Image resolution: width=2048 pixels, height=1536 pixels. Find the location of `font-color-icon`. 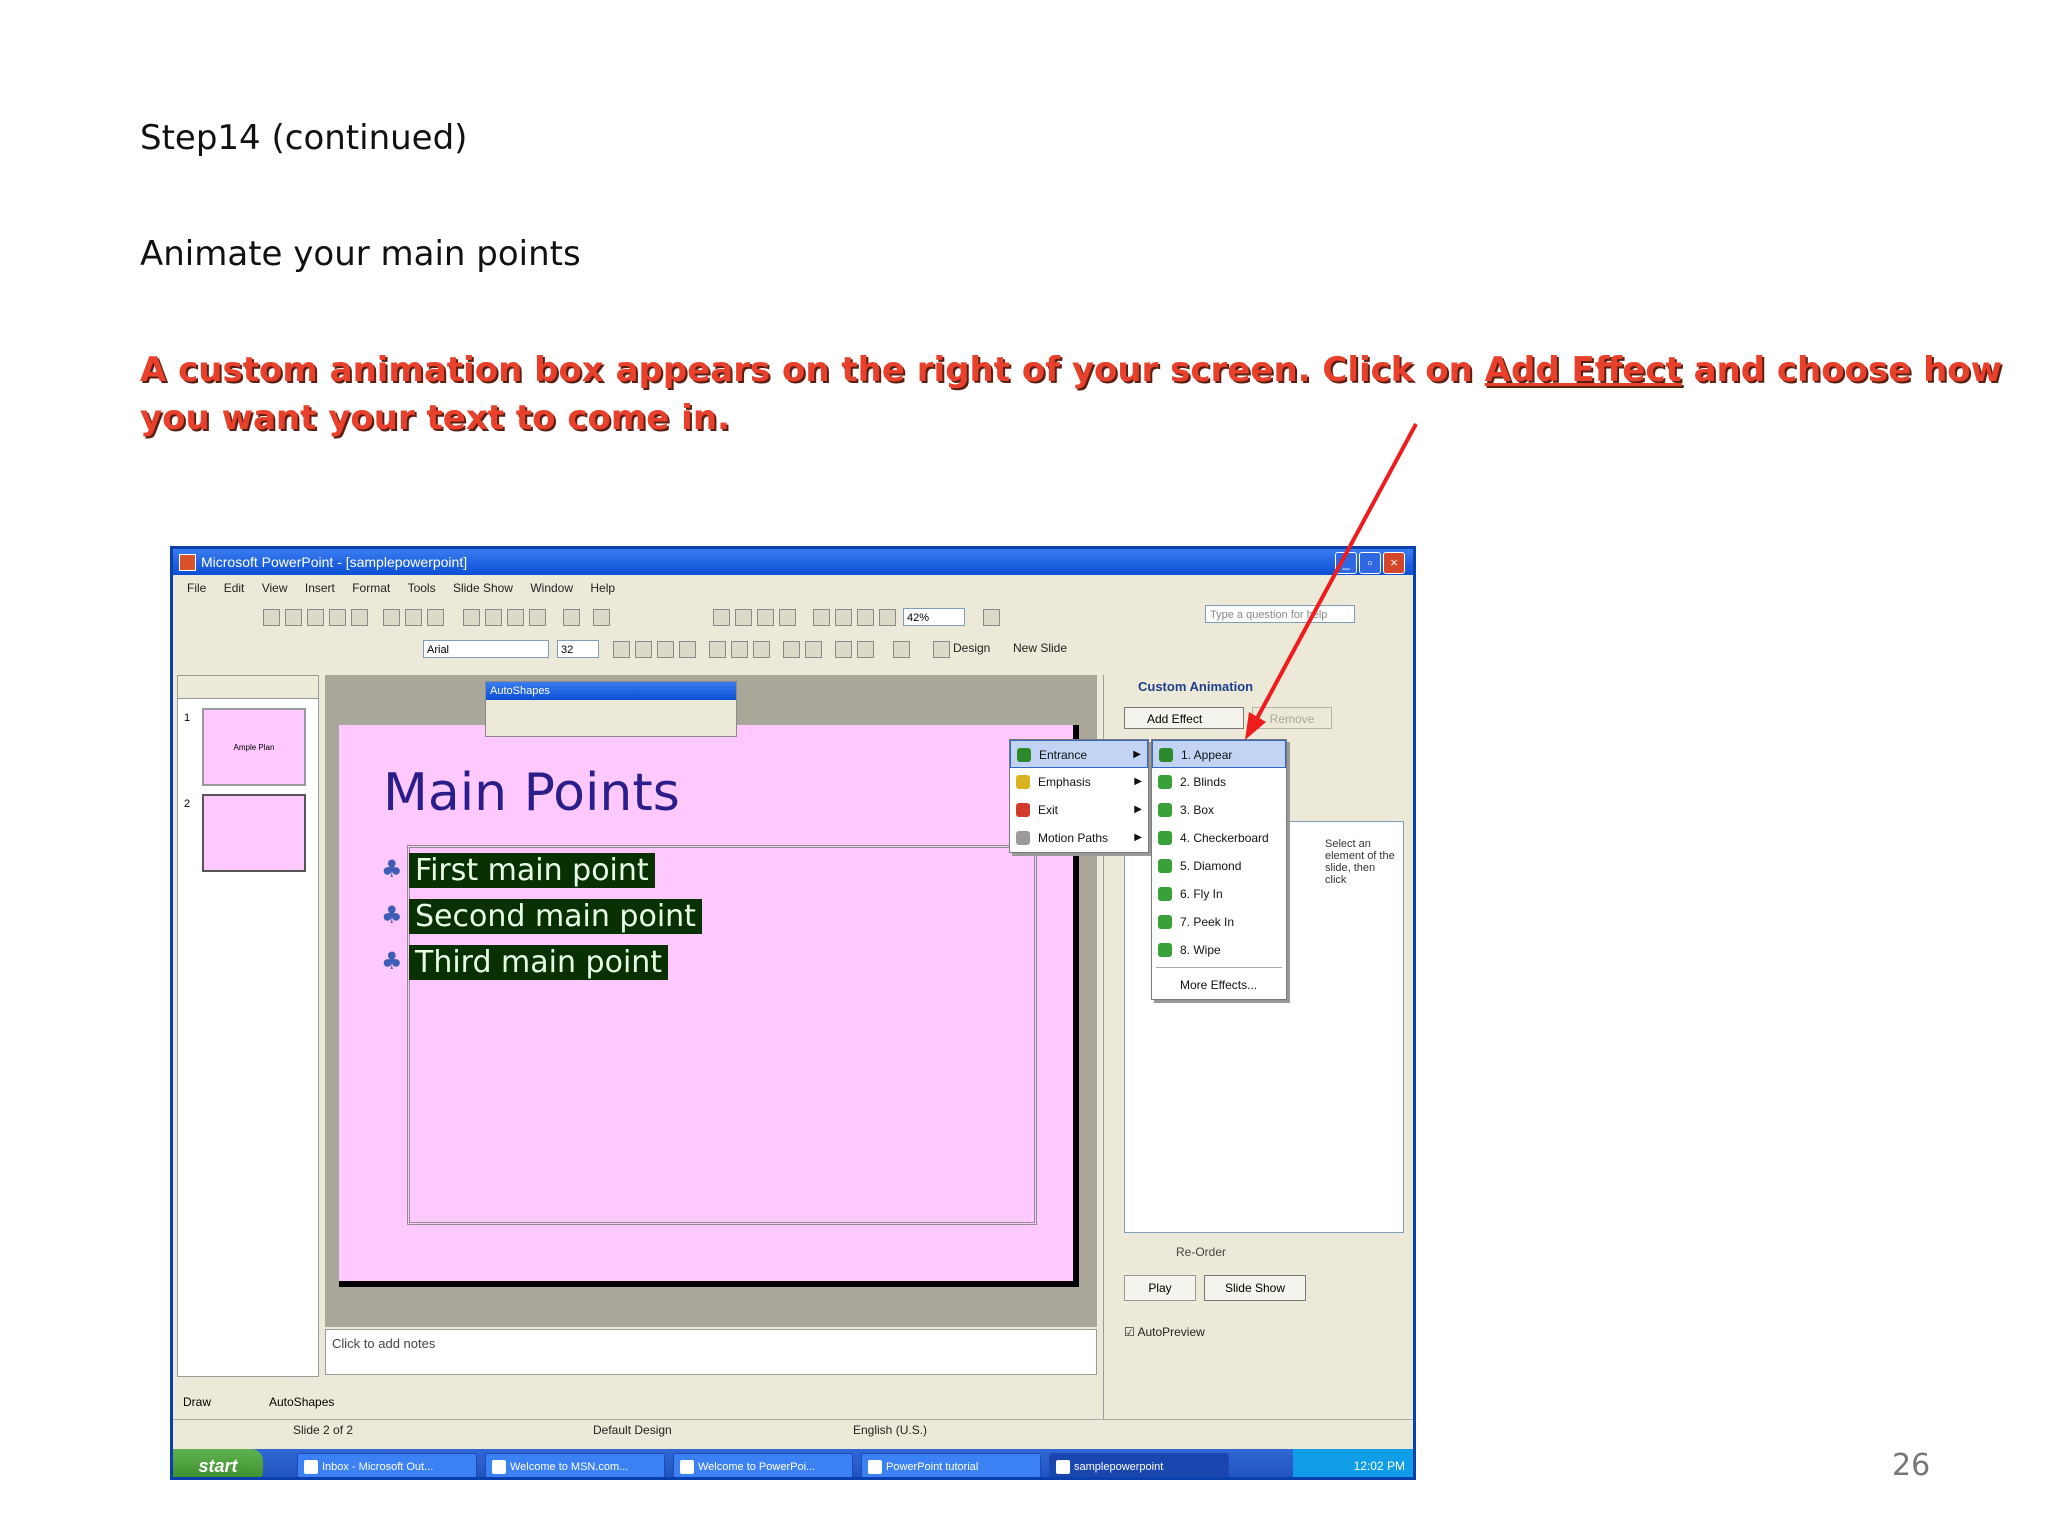

font-color-icon is located at coordinates (901, 649).